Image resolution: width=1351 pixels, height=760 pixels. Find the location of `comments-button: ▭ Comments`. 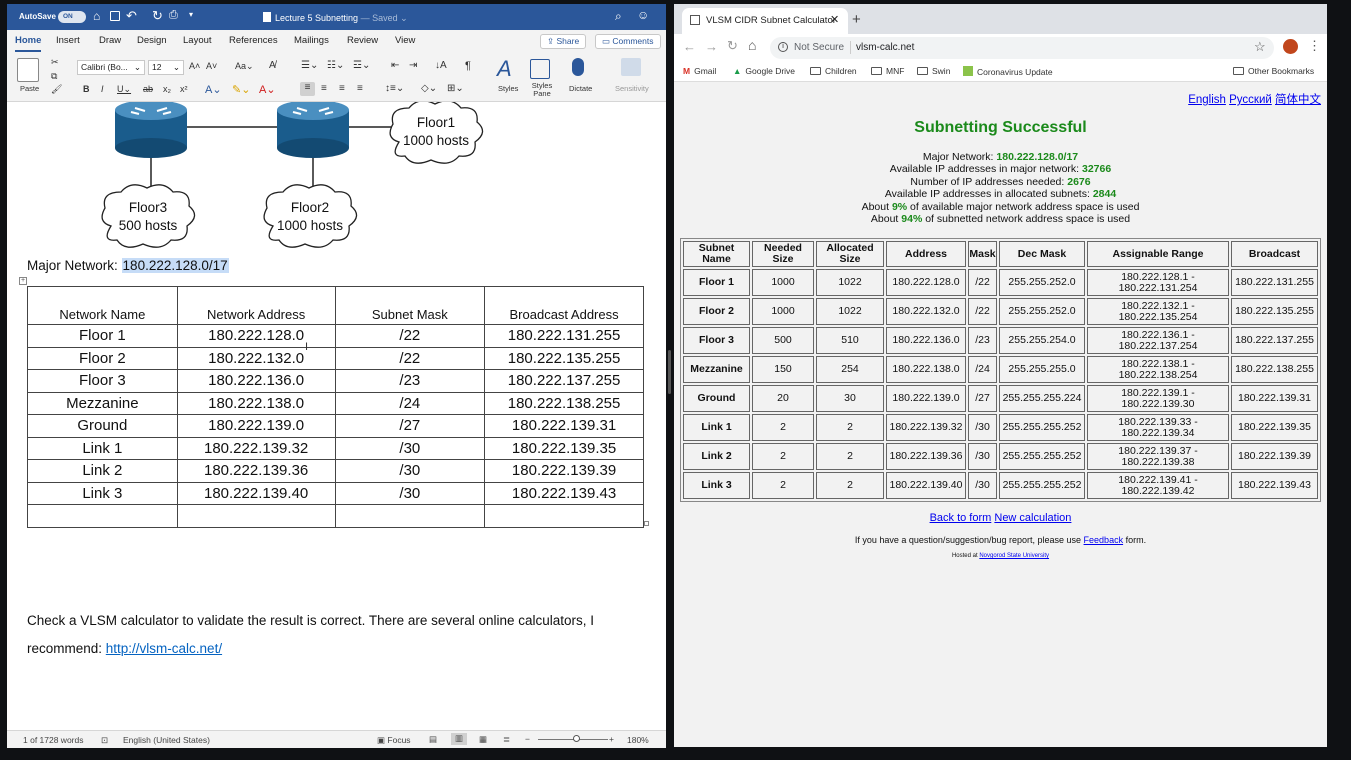

comments-button: ▭ Comments is located at coordinates (628, 41).